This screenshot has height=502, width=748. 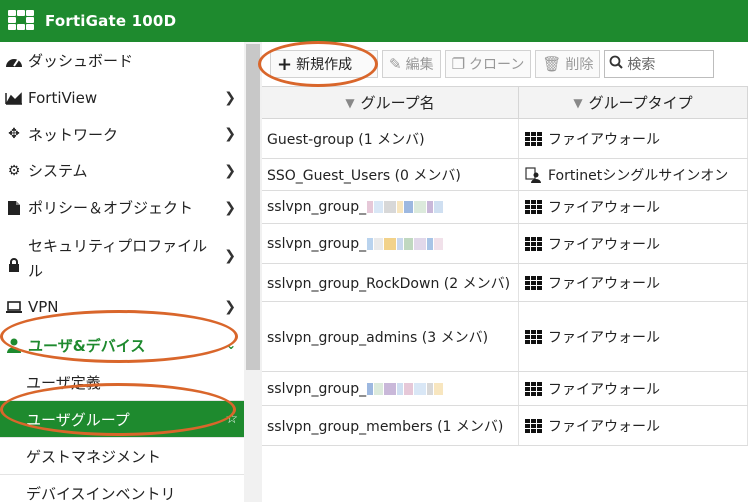 I want to click on sidebar-item-label: ユーザ&デバイス, so click(x=87, y=345).